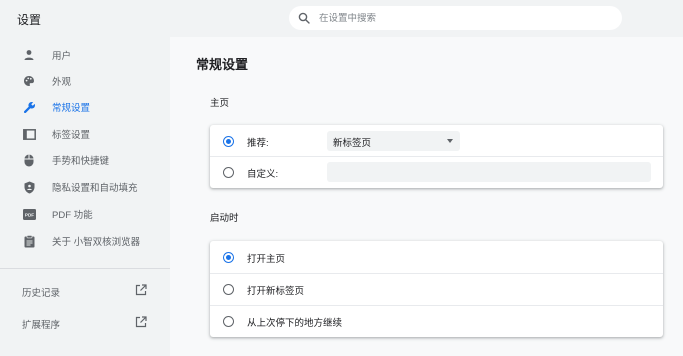  Describe the element at coordinates (450, 141) in the screenshot. I see `dropdown-caret-icon` at that location.